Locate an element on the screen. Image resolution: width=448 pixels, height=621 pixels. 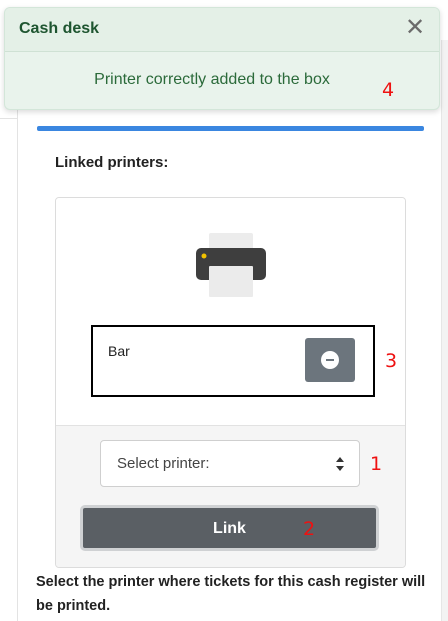
printer-select: Select printer: is located at coordinates (230, 463).